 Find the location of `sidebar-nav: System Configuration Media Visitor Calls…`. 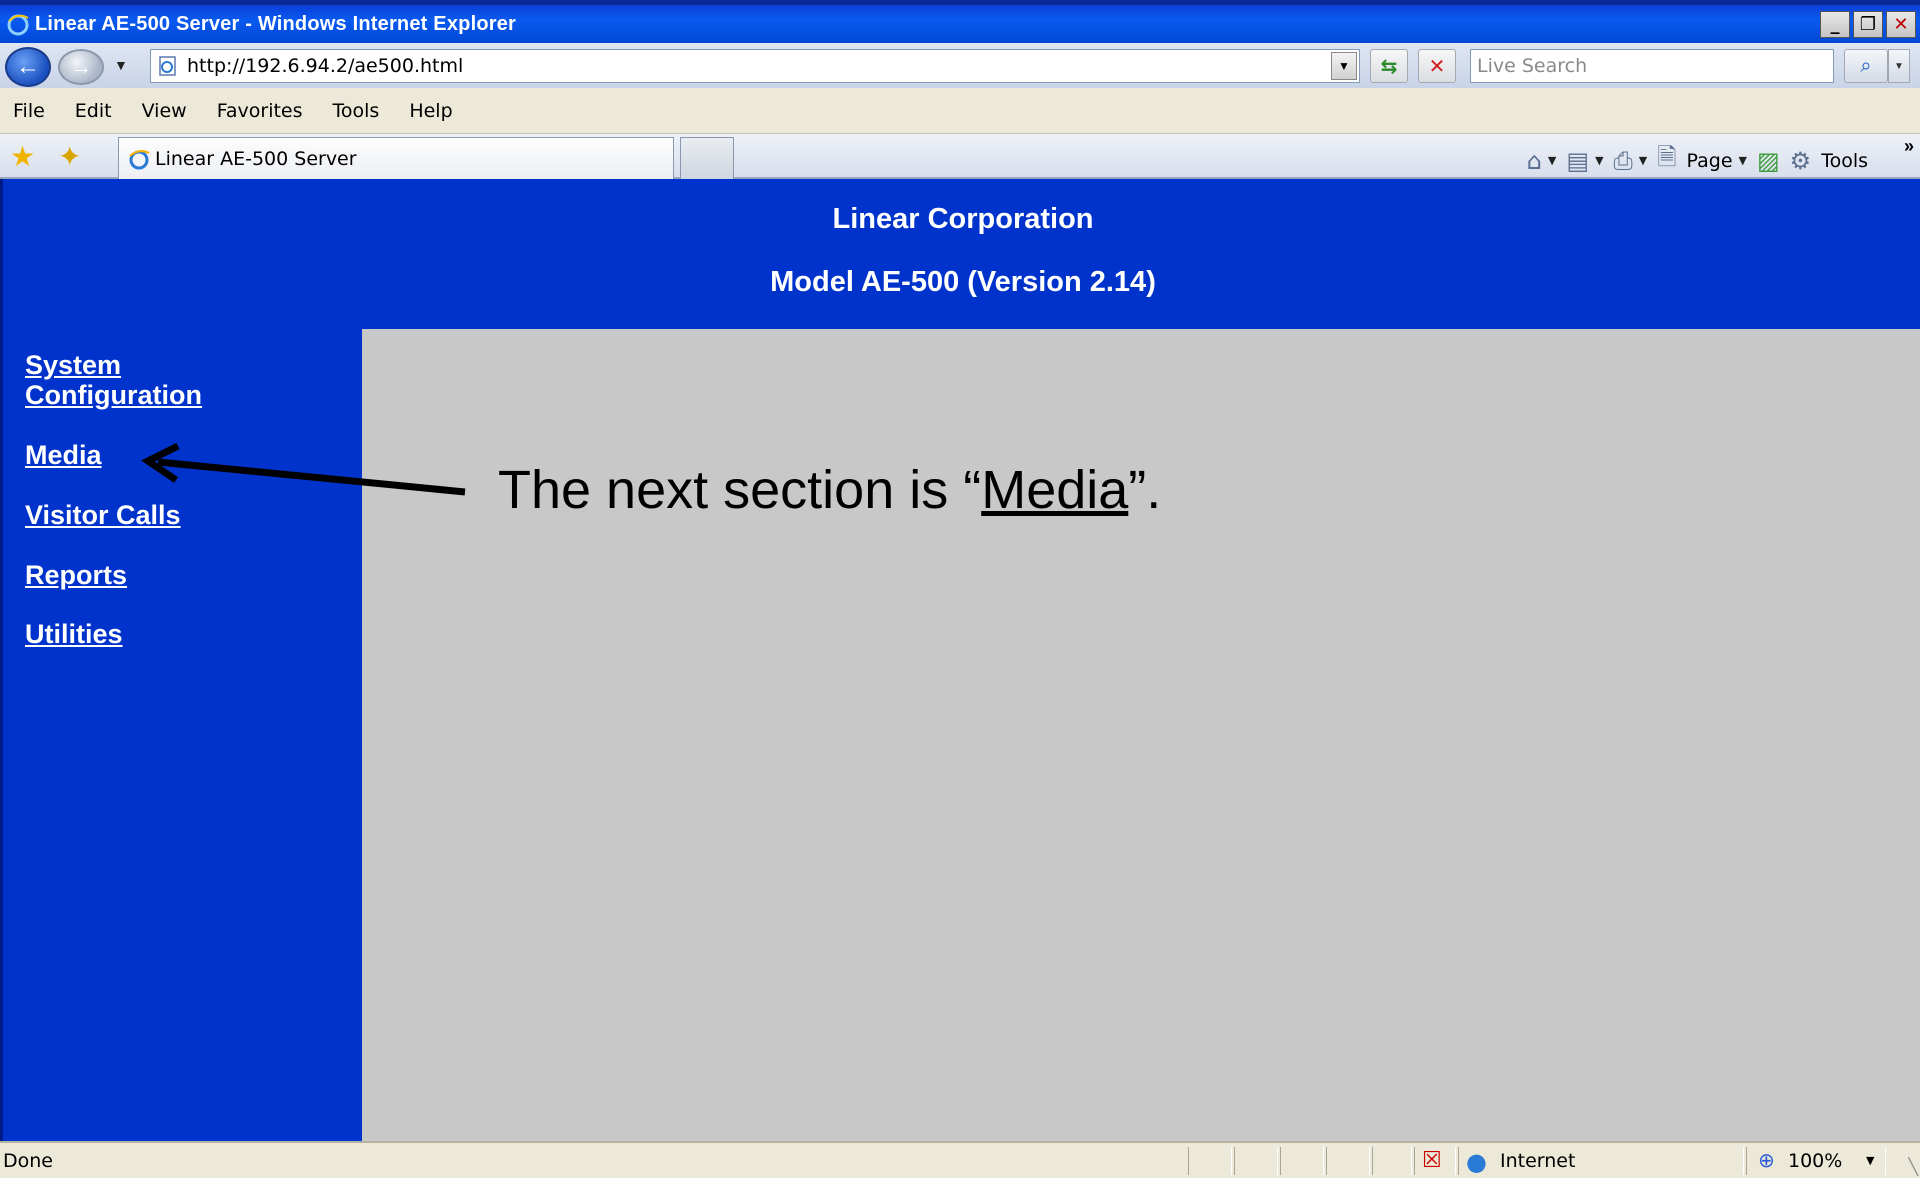

sidebar-nav: System Configuration Media Visitor Calls… is located at coordinates (181, 735).